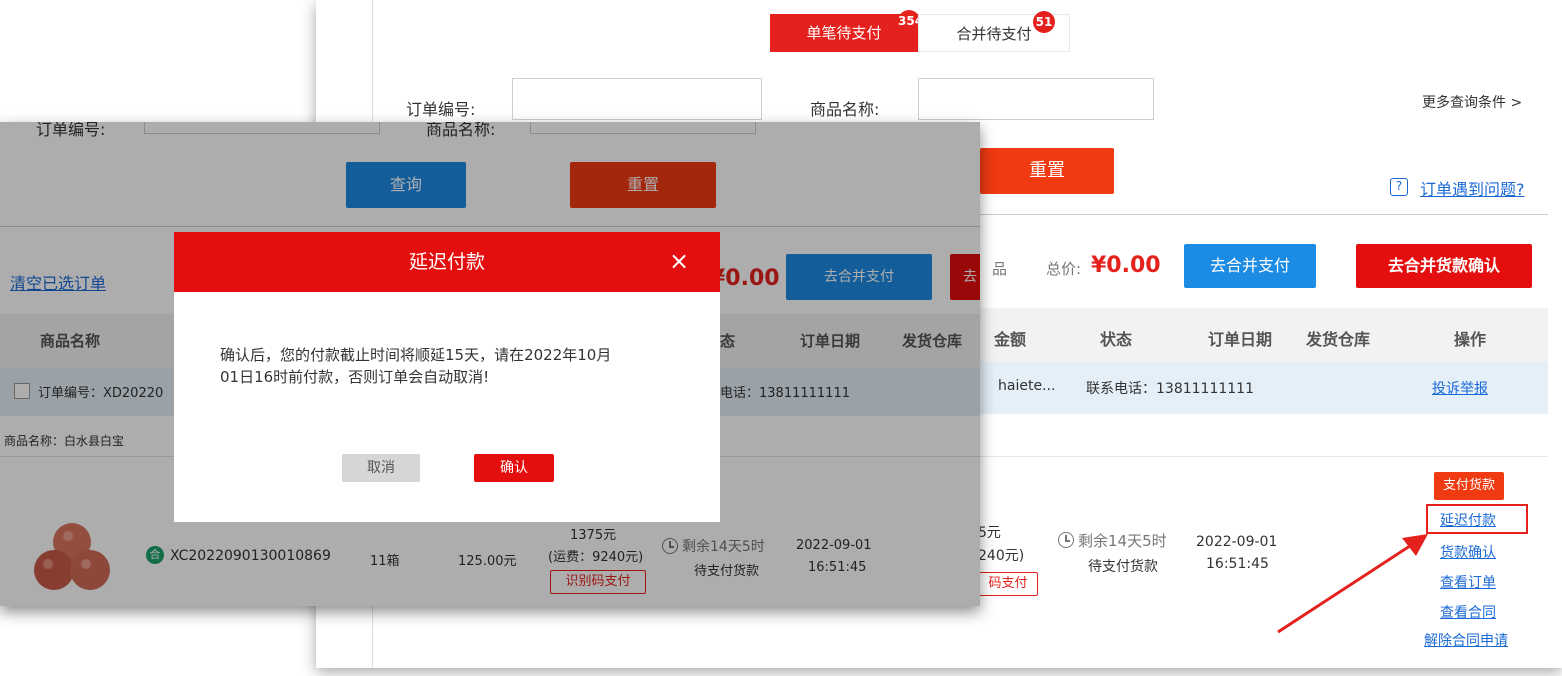 This screenshot has height=676, width=1562. What do you see at coordinates (416, 355) in the screenshot?
I see `dialog-message-line1: 确认后，您的付款截止时间将顺延15天，请在2022年10月` at bounding box center [416, 355].